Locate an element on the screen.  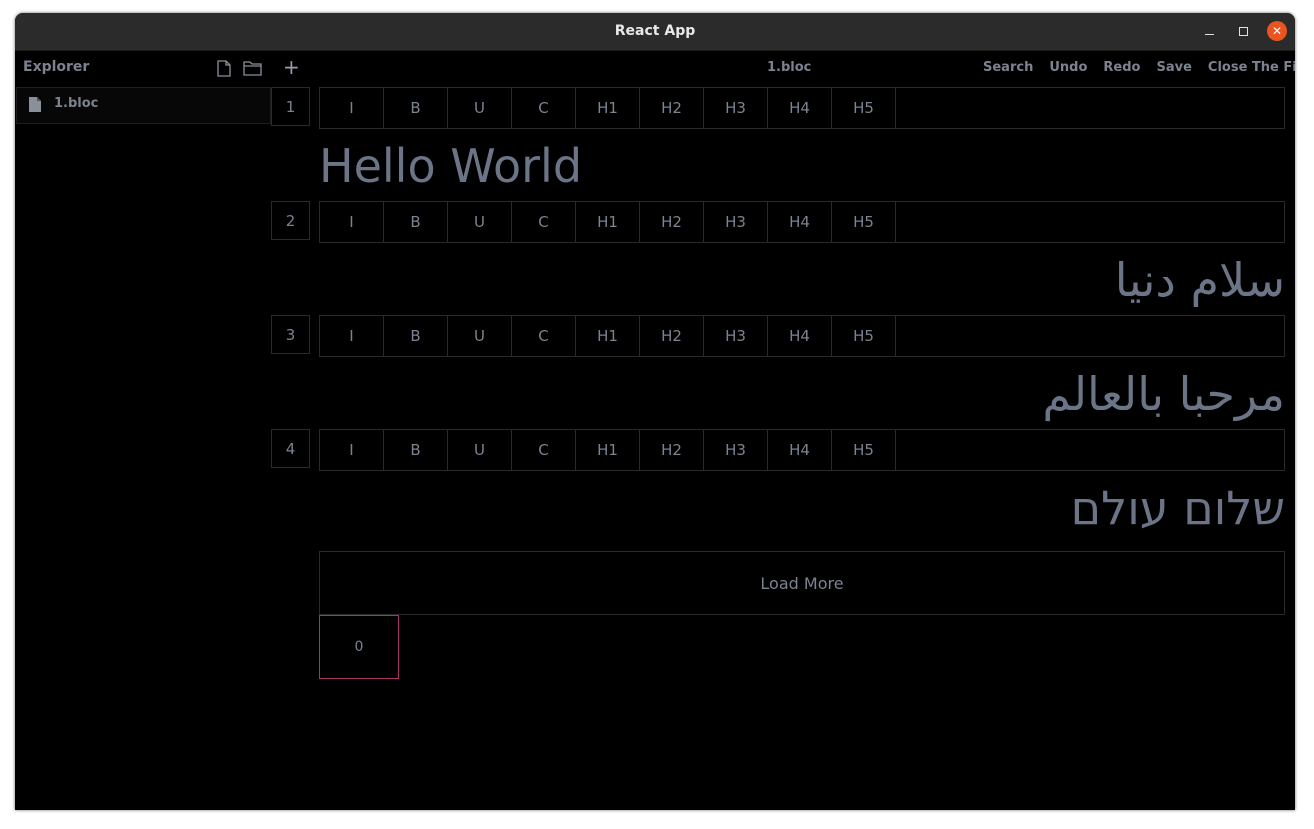
line-number: 4 is located at coordinates (290, 448).